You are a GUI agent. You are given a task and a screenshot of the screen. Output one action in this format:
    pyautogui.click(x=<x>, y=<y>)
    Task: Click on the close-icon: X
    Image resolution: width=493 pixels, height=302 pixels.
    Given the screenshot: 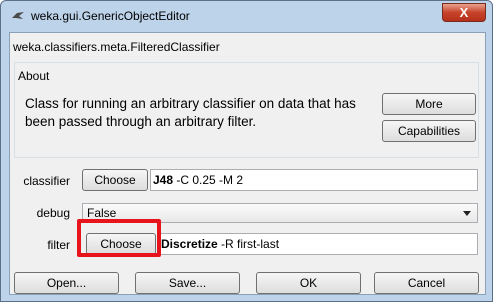 What is the action you would take?
    pyautogui.click(x=464, y=12)
    